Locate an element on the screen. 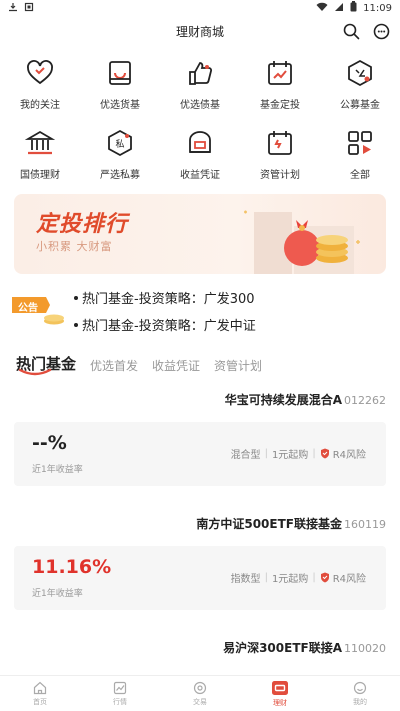 The height and width of the screenshot is (711, 400). bottom-navigation: 首页 行情 交易 理财 我的 is located at coordinates (200, 693).